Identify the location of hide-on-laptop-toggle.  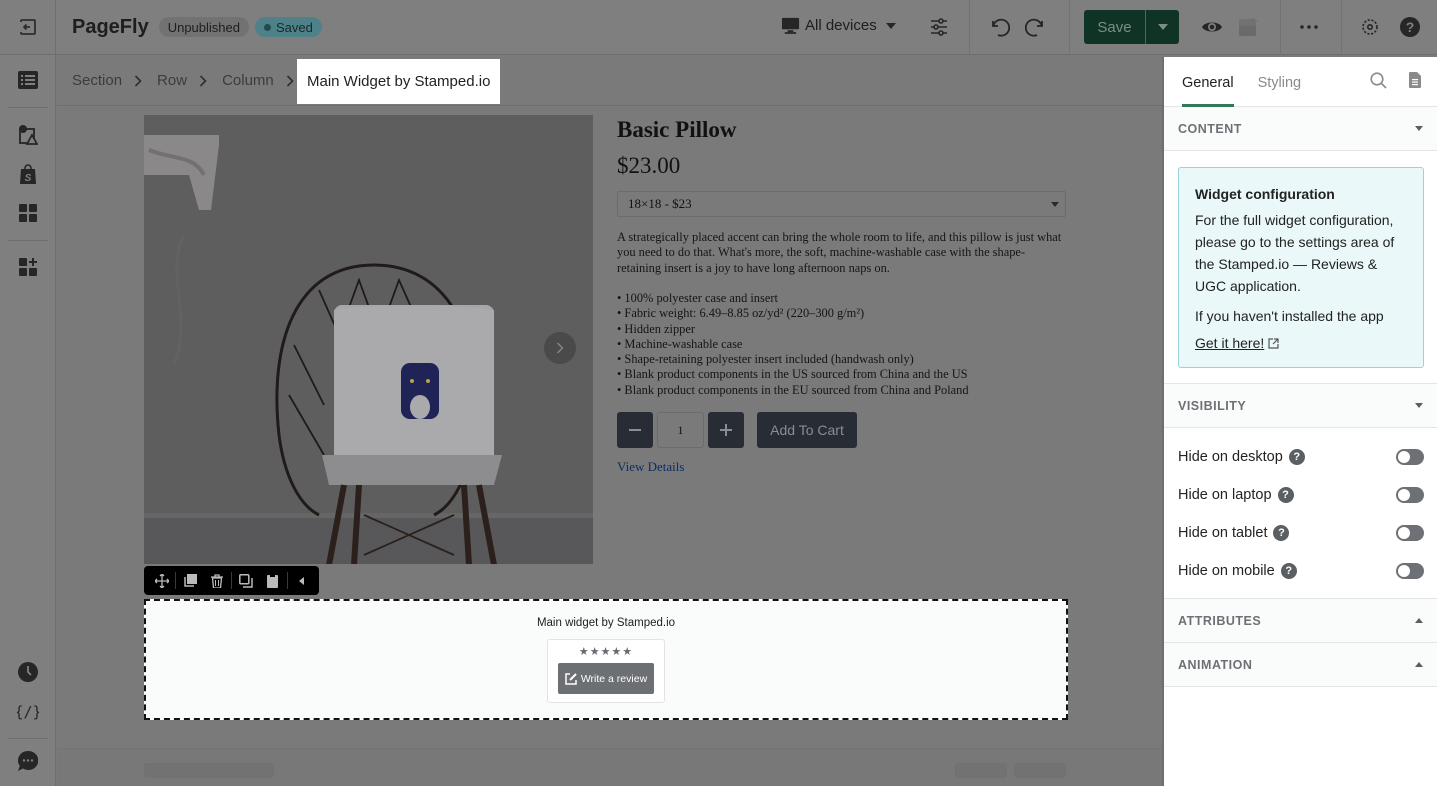
(1410, 495).